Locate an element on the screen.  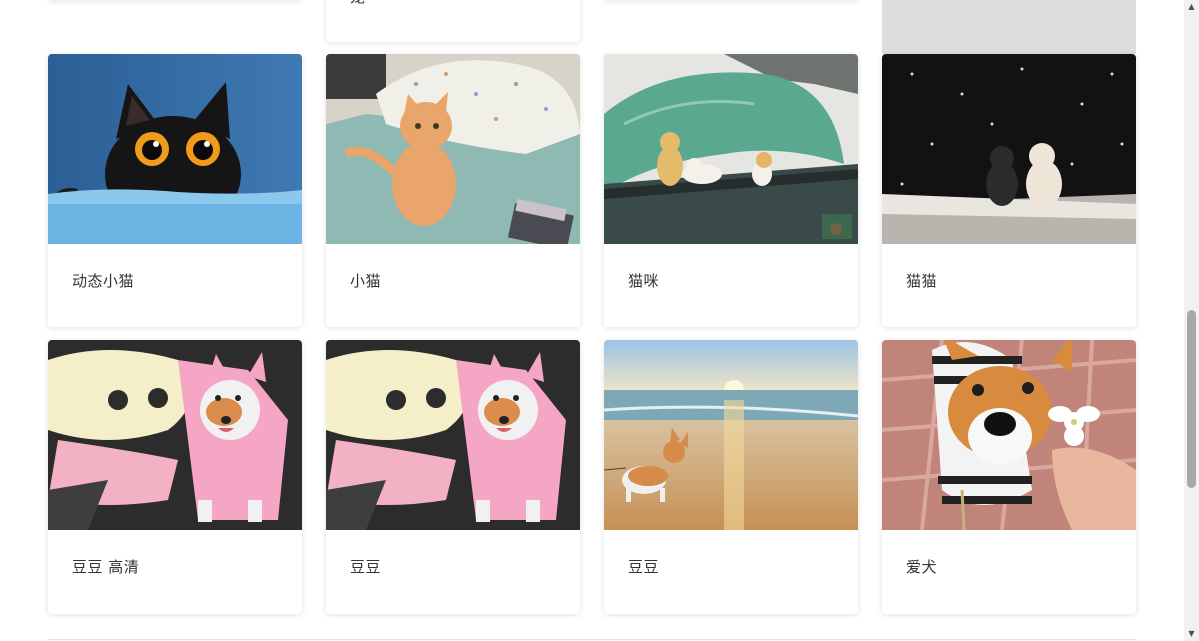
orange-cat-image is located at coordinates (453, 149).